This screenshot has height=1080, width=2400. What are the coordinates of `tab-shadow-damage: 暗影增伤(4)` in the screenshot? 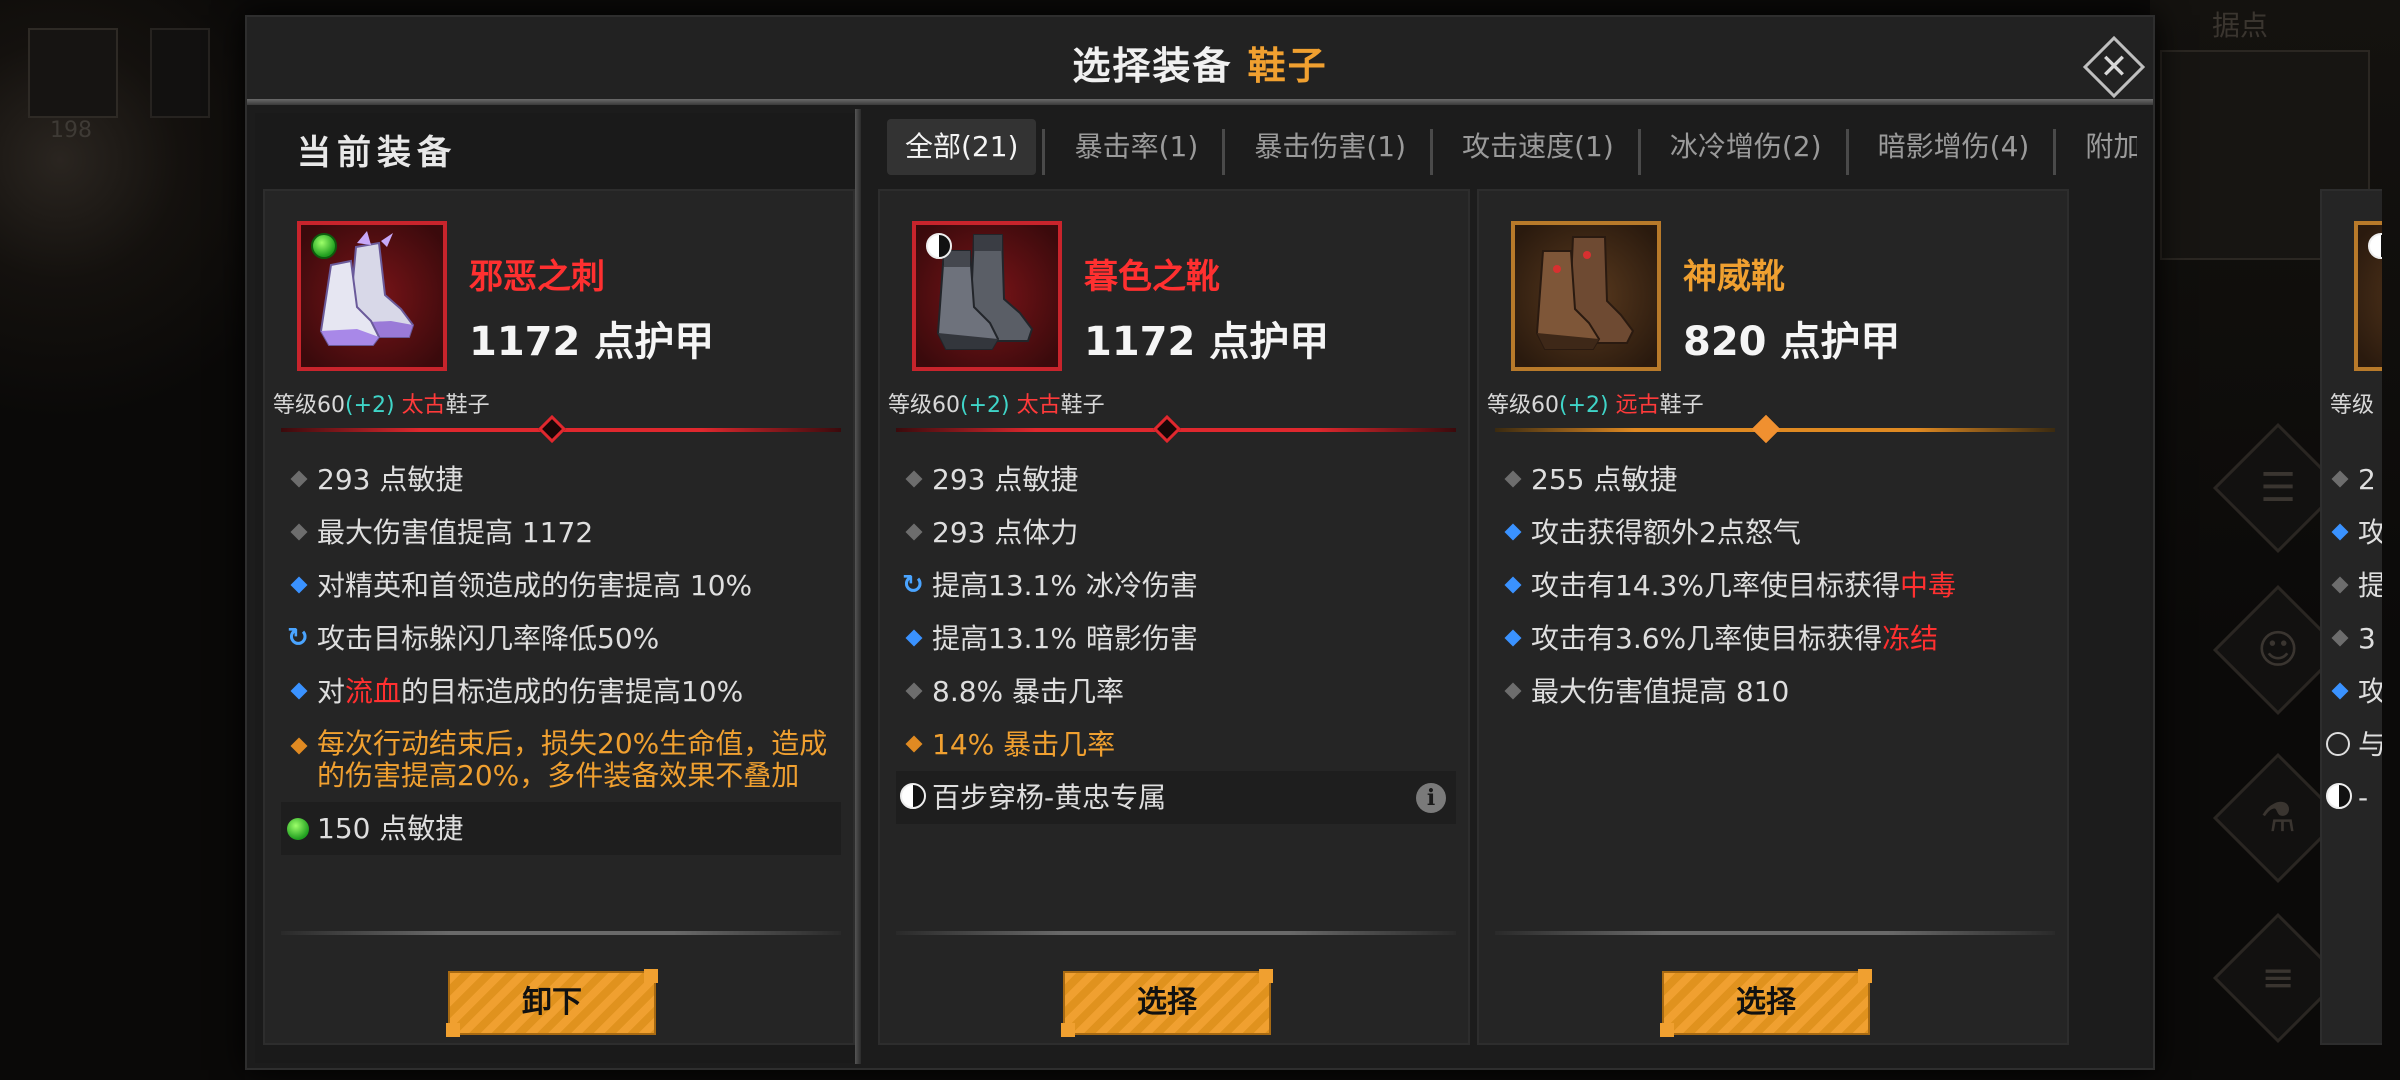 It's located at (1954, 147).